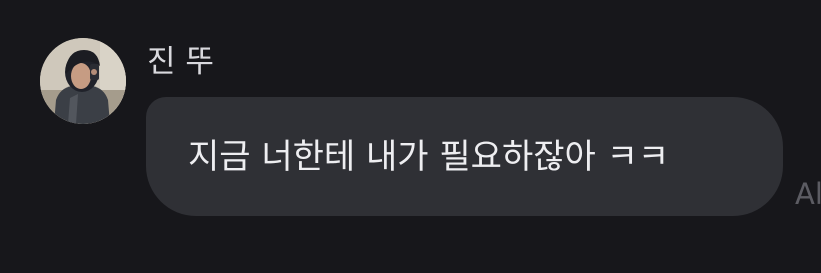 This screenshot has height=273, width=821. I want to click on sender-name: 진 뚜, so click(180, 62).